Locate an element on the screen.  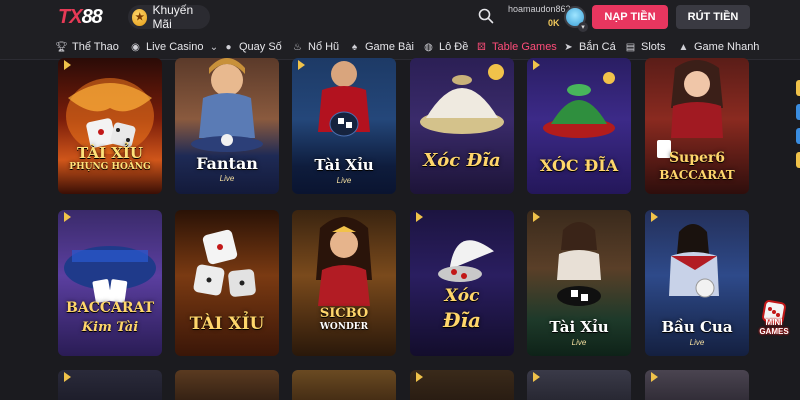
game-title: Fantan is located at coordinates (227, 163).